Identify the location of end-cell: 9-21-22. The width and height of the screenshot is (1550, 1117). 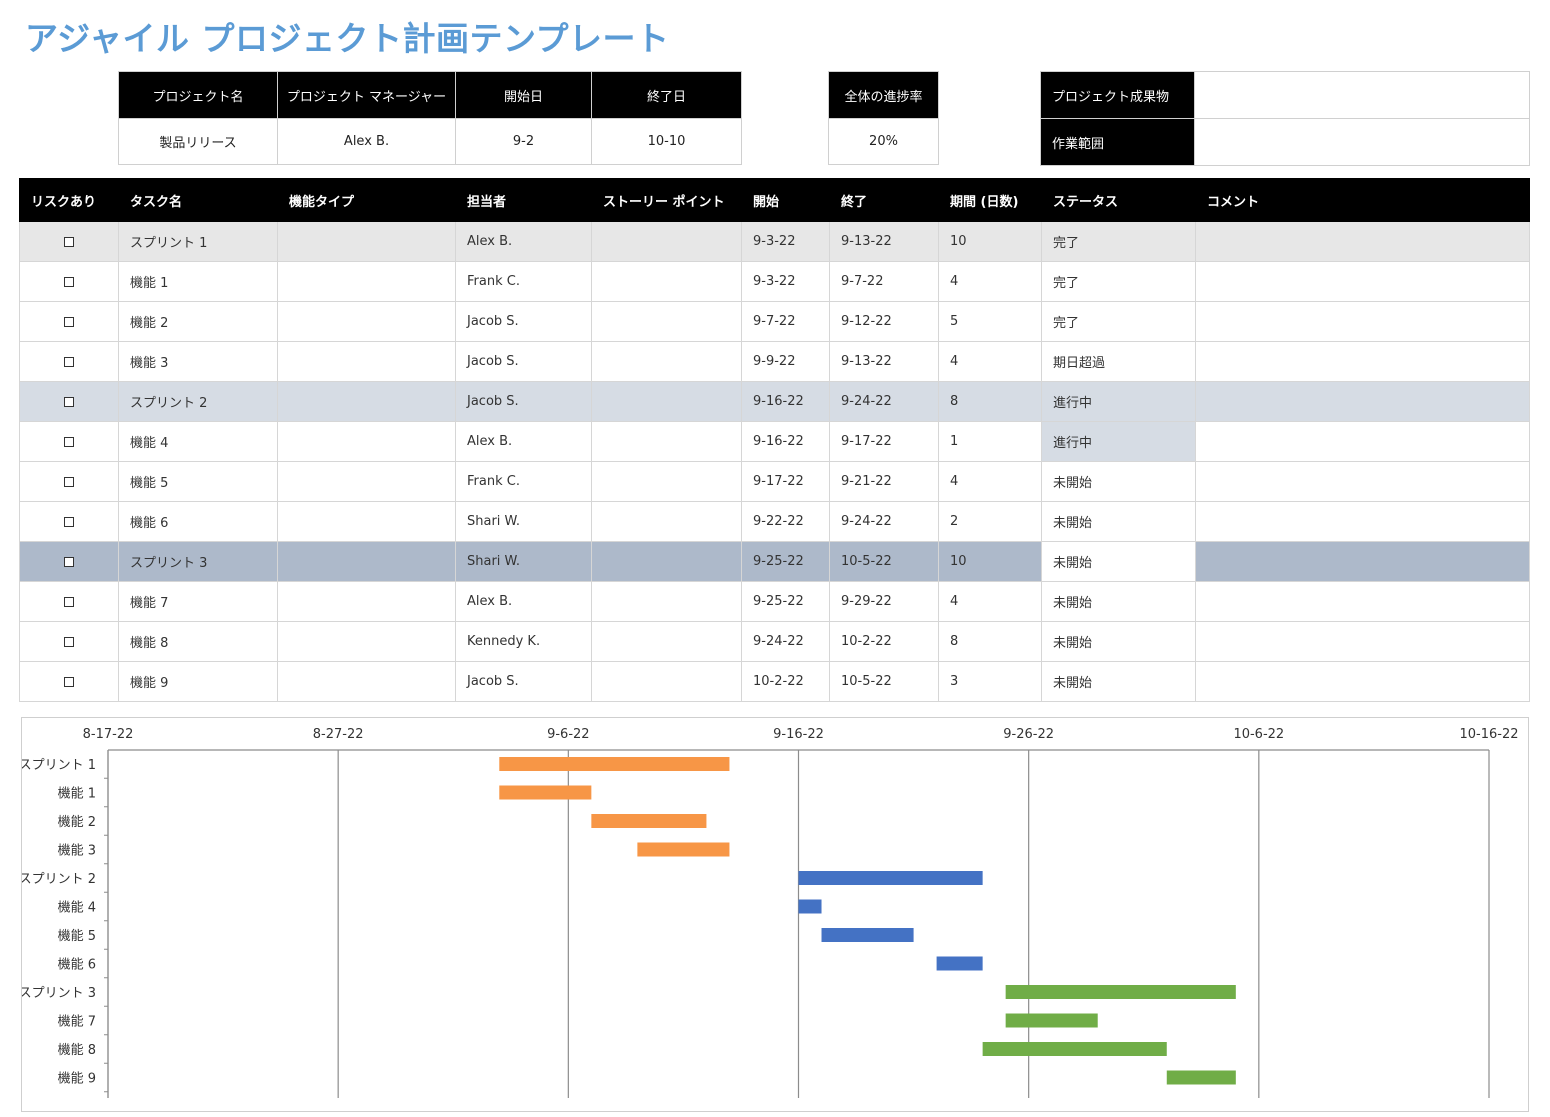
(884, 481).